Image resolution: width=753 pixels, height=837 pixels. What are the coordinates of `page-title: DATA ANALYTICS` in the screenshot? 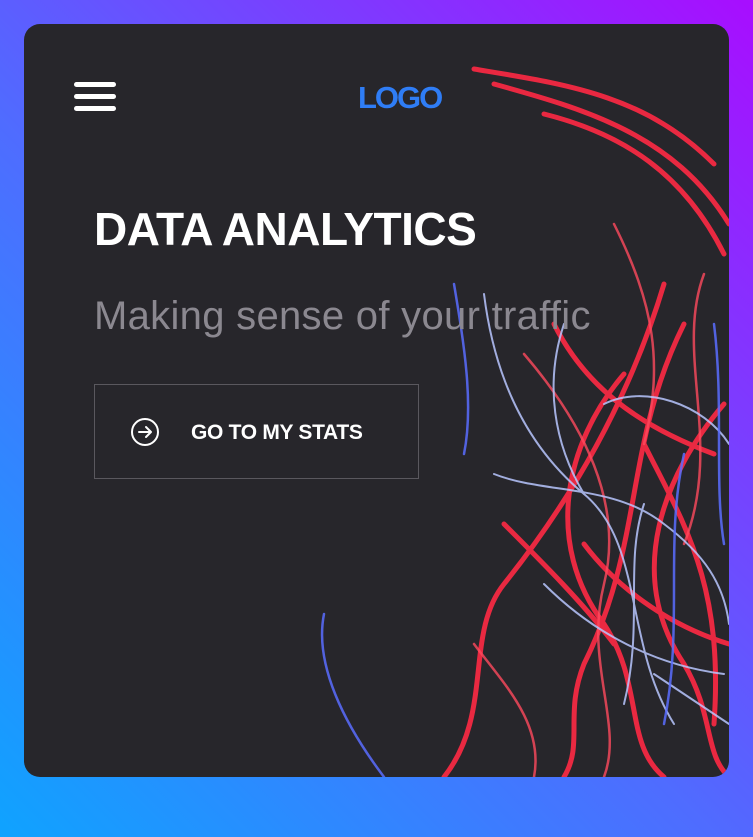 It's located at (285, 229).